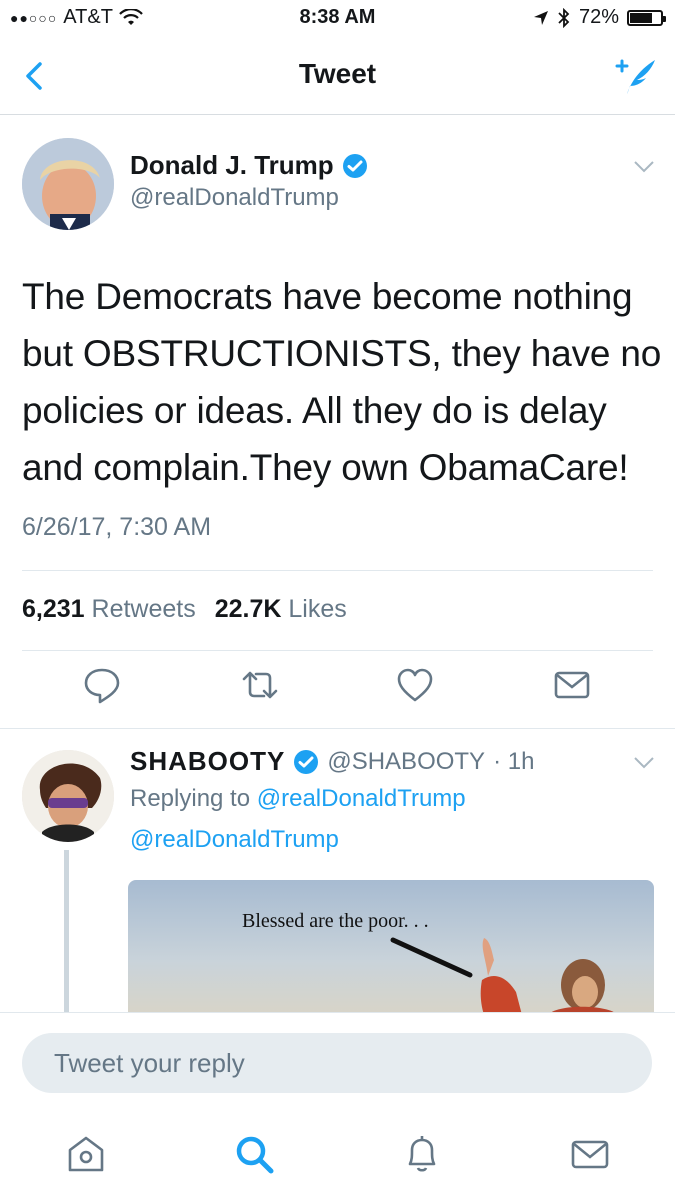 The width and height of the screenshot is (675, 1200). I want to click on reply-text-mention: @realDonaldTrump, so click(234, 840).